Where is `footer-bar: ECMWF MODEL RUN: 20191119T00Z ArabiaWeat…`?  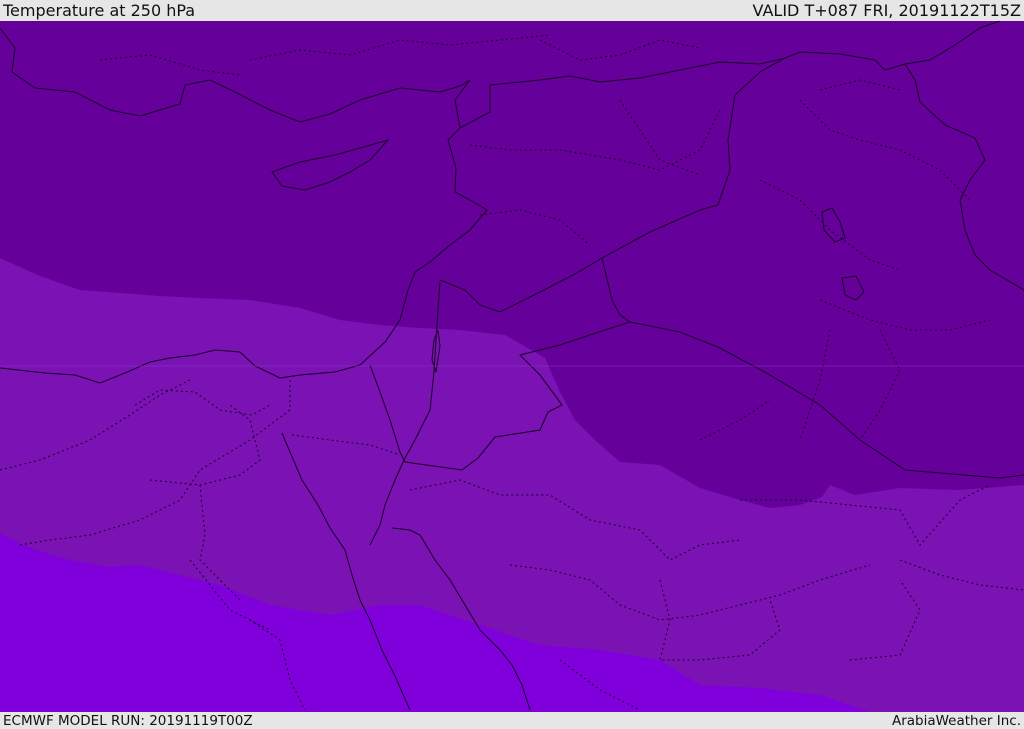 footer-bar: ECMWF MODEL RUN: 20191119T00Z ArabiaWeat… is located at coordinates (512, 720).